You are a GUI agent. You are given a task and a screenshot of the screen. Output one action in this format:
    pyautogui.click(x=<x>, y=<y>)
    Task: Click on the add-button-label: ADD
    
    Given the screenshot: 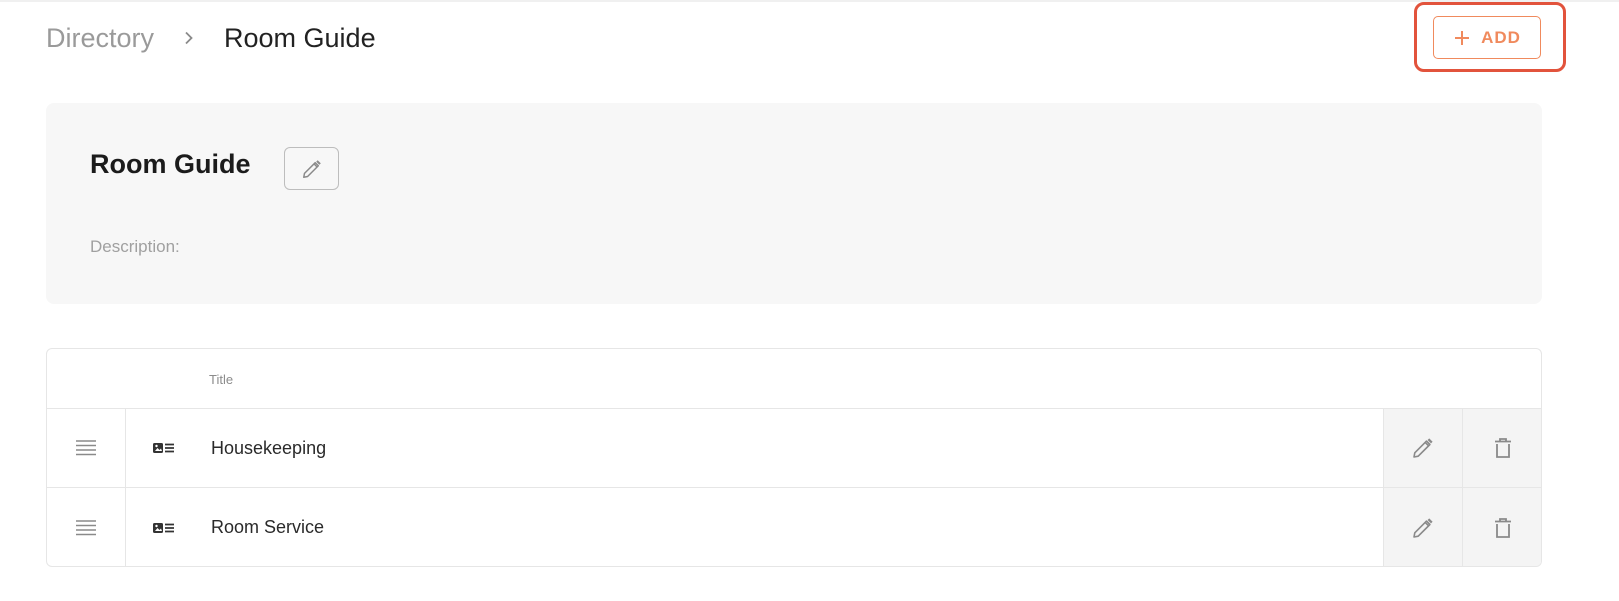 What is the action you would take?
    pyautogui.click(x=1501, y=37)
    